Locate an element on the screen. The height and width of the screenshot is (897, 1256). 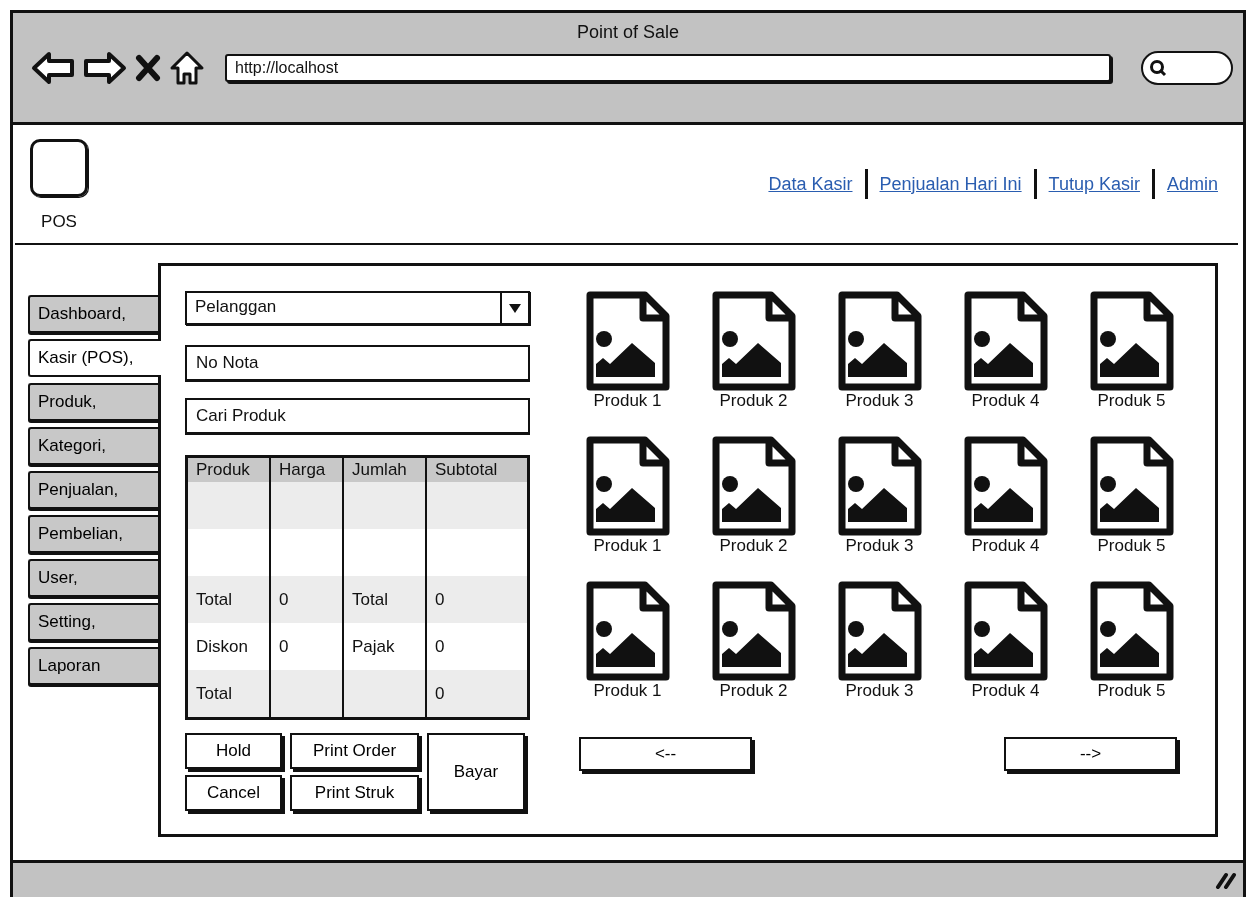
forward-icon is located at coordinates (105, 68).